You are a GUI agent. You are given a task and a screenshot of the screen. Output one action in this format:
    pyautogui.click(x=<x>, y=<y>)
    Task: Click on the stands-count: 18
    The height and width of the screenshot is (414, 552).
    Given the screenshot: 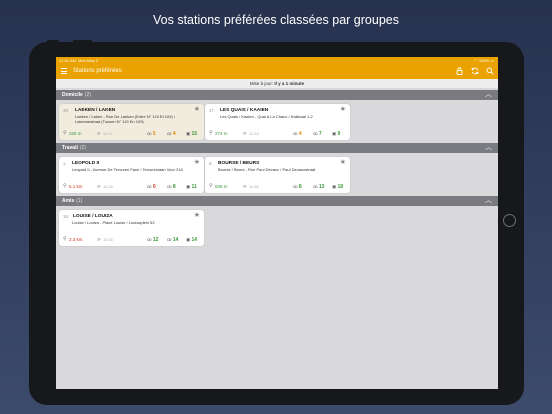 What is the action you would take?
    pyautogui.click(x=340, y=187)
    